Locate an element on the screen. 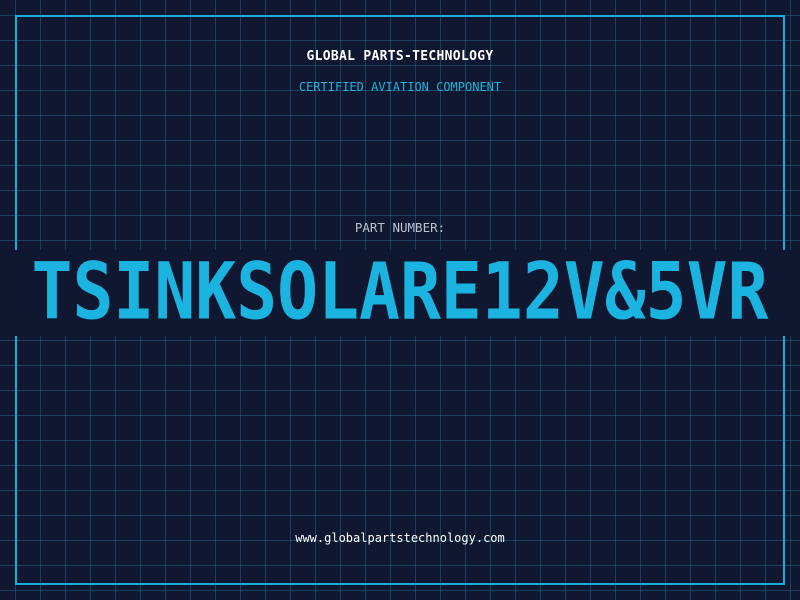  website-link: www.globalpartstechnology.com is located at coordinates (400, 538).